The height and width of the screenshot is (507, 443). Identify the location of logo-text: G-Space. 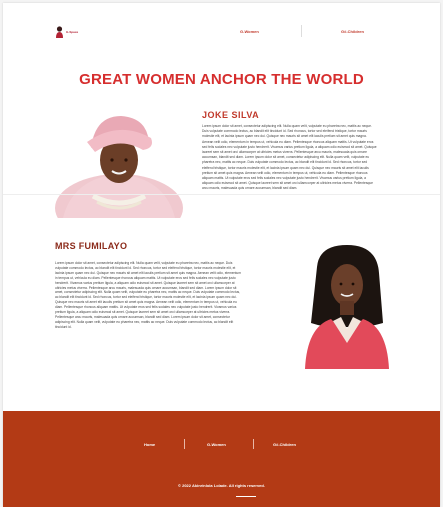
(72, 32).